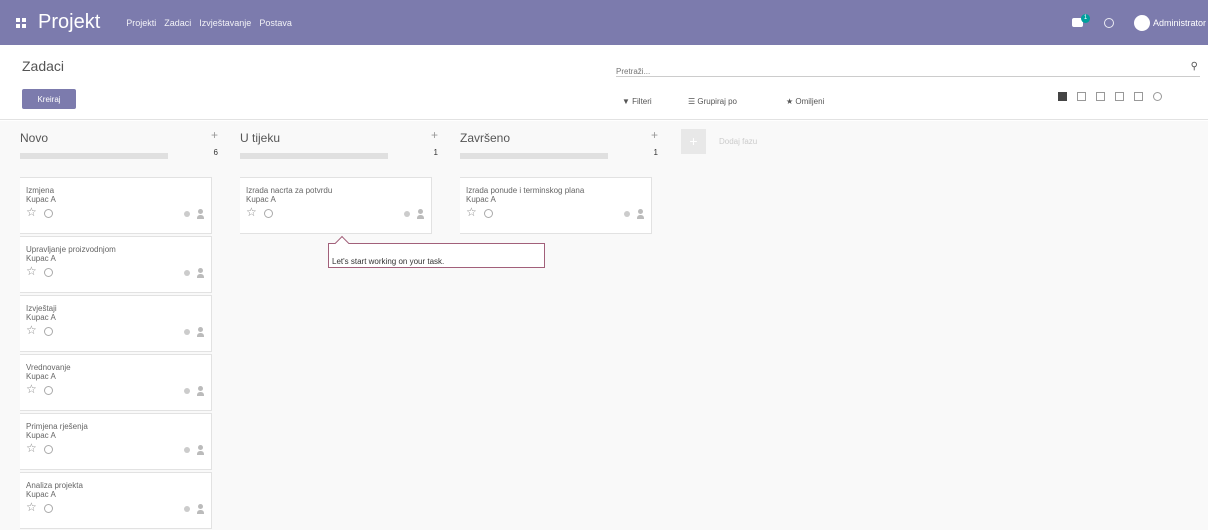 The image size is (1208, 530). What do you see at coordinates (116, 264) in the screenshot?
I see `task-card: Upravljanje proizvodnjom Kupac A ☆` at bounding box center [116, 264].